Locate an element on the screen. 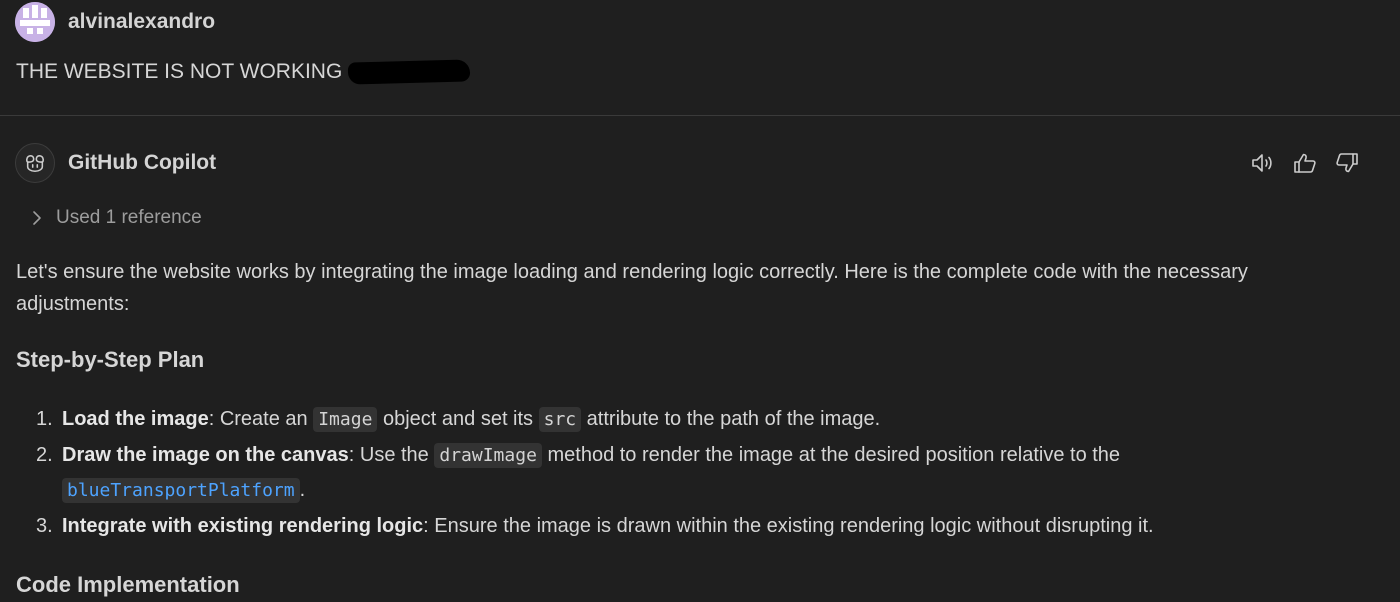 The width and height of the screenshot is (1400, 602). user-message-content: THE WEBSITE IS NOT WORKING is located at coordinates (179, 71).